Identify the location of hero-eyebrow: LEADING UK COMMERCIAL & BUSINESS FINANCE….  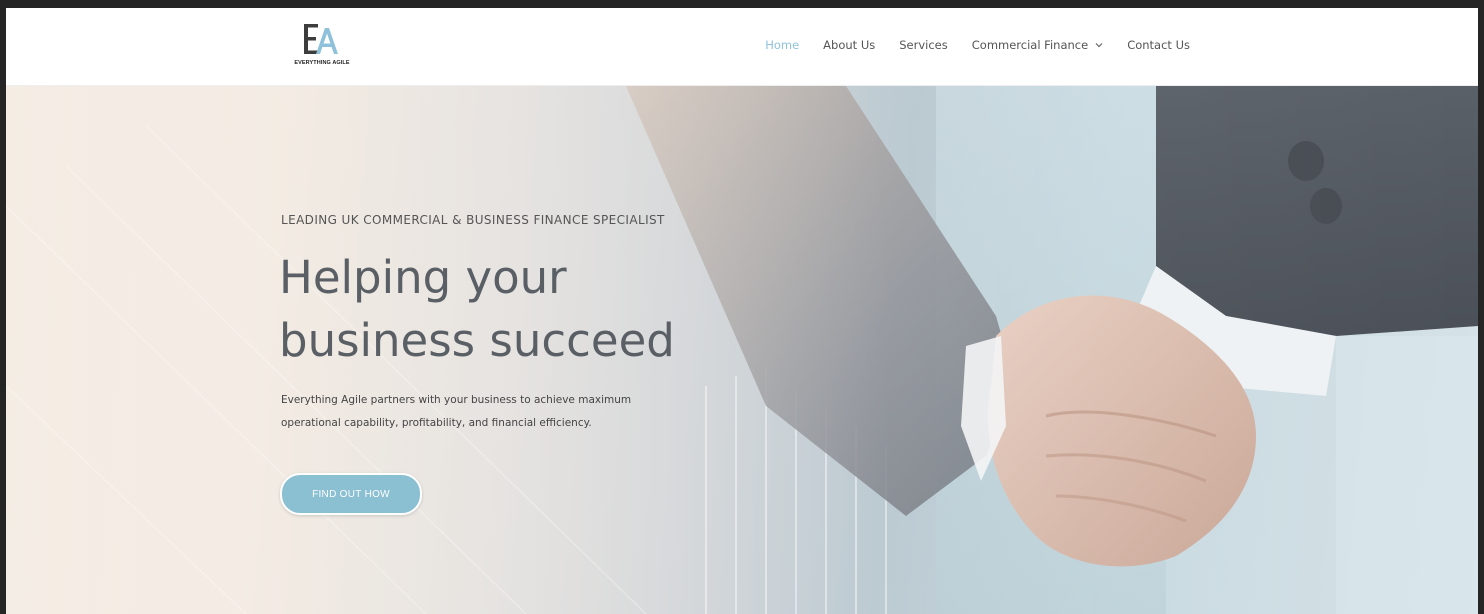
(473, 220).